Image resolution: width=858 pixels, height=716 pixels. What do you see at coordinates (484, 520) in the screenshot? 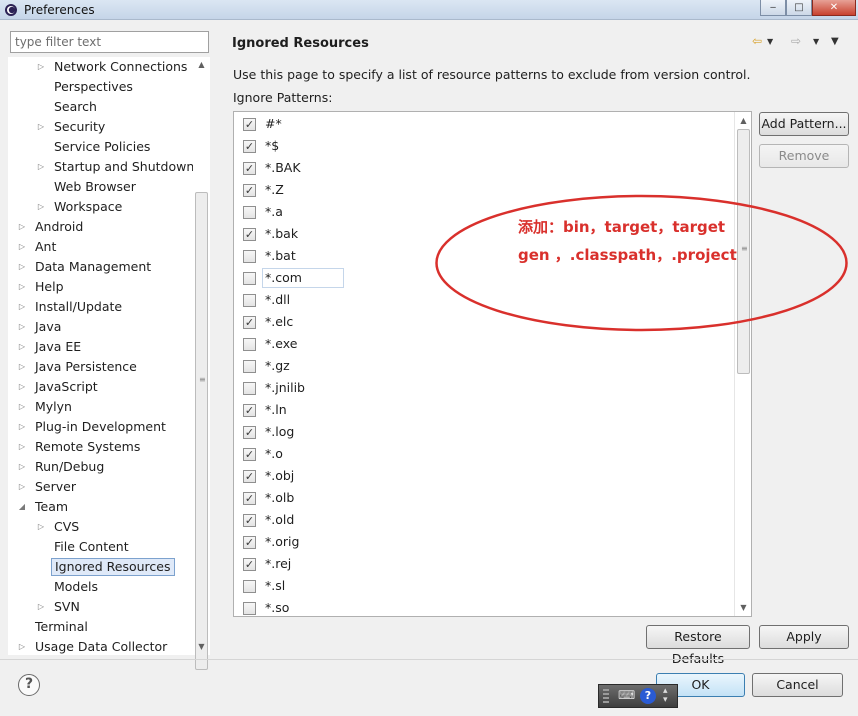
I see `pattern-row: ✓ *.old` at bounding box center [484, 520].